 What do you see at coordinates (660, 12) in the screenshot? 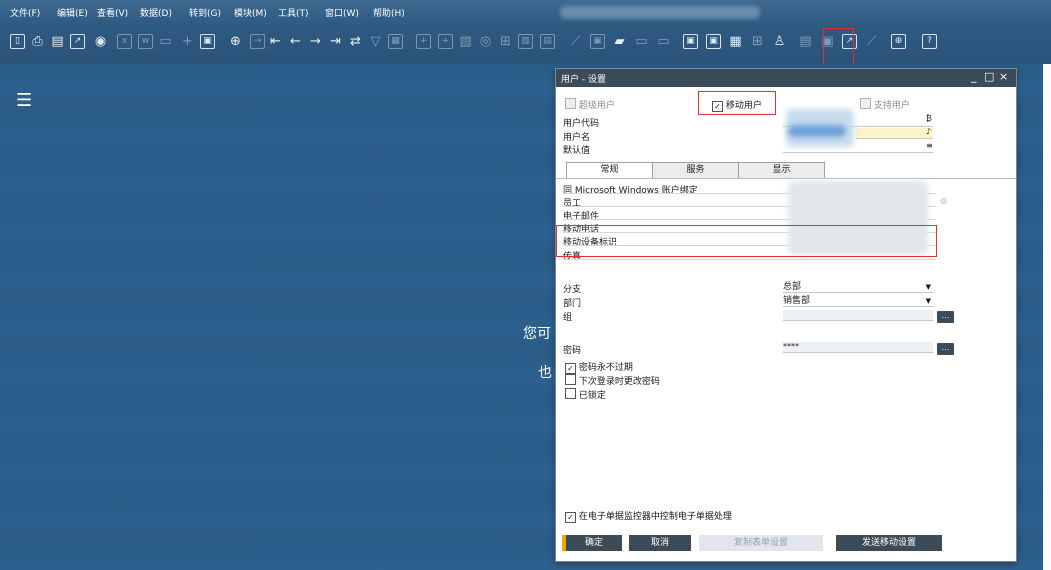
I see `blurred-company-name` at bounding box center [660, 12].